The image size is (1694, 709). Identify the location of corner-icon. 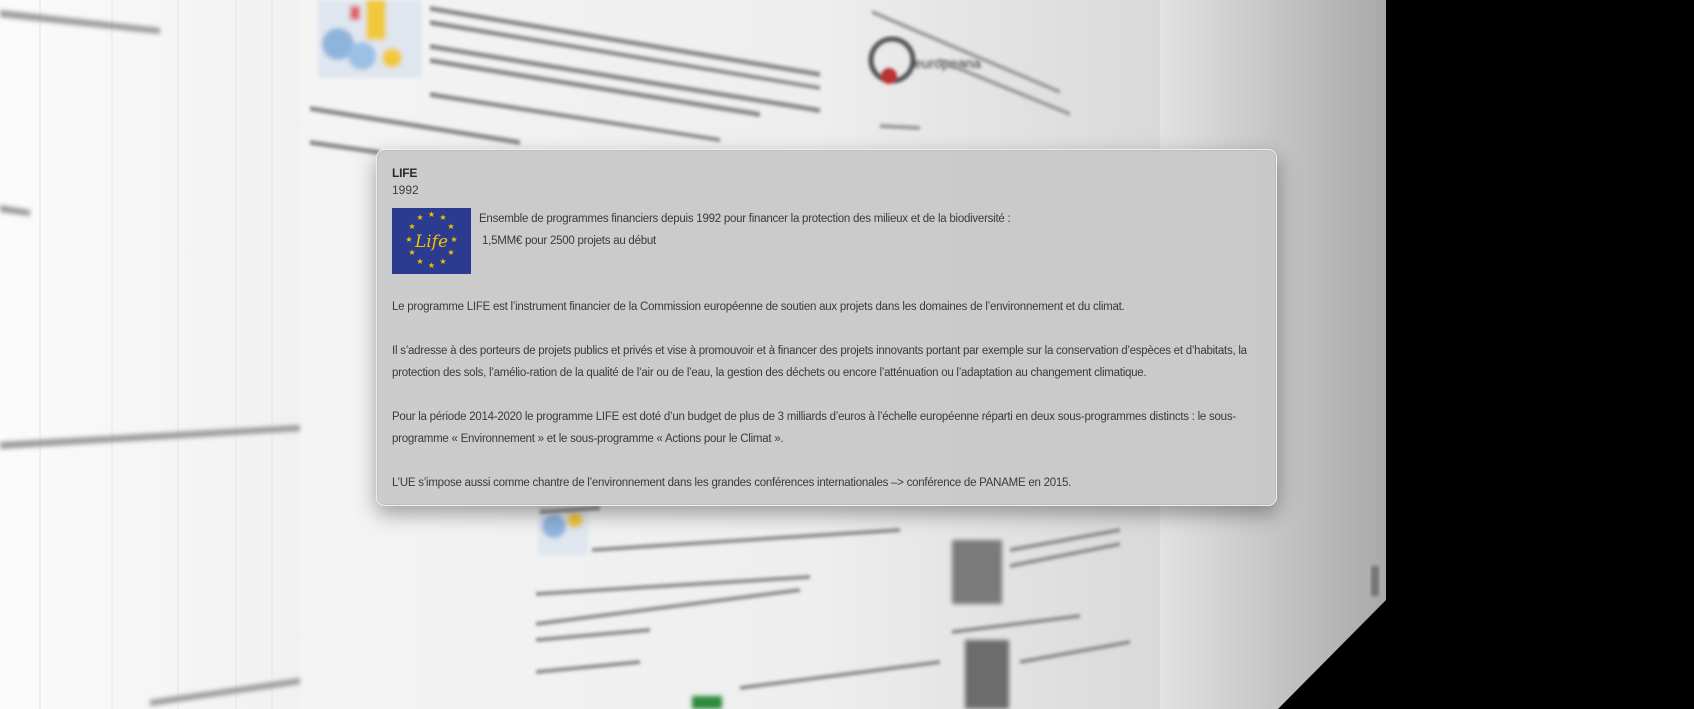
(1375, 581).